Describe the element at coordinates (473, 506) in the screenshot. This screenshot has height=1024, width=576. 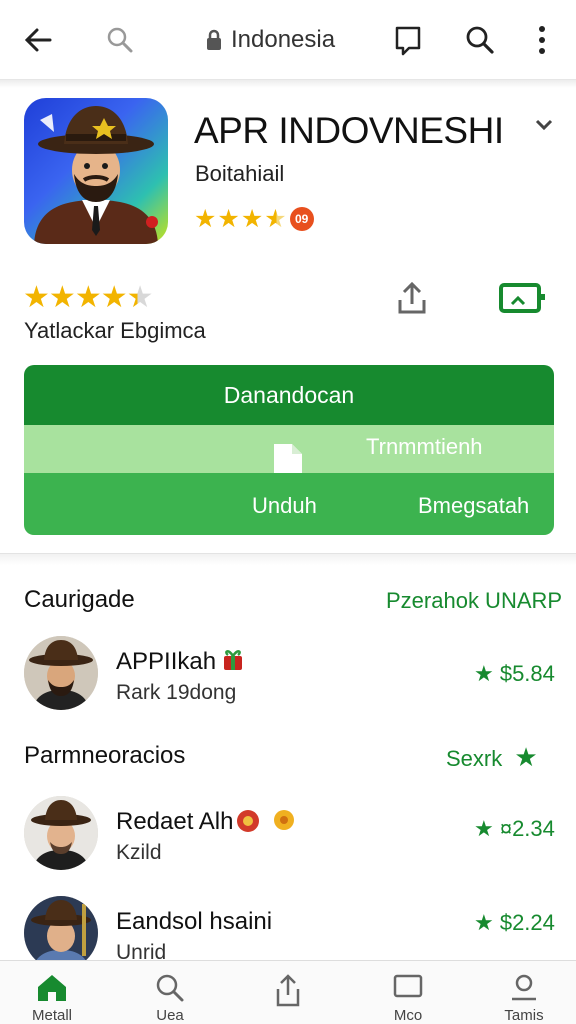
I see `register-button: Bmegsatah` at that location.